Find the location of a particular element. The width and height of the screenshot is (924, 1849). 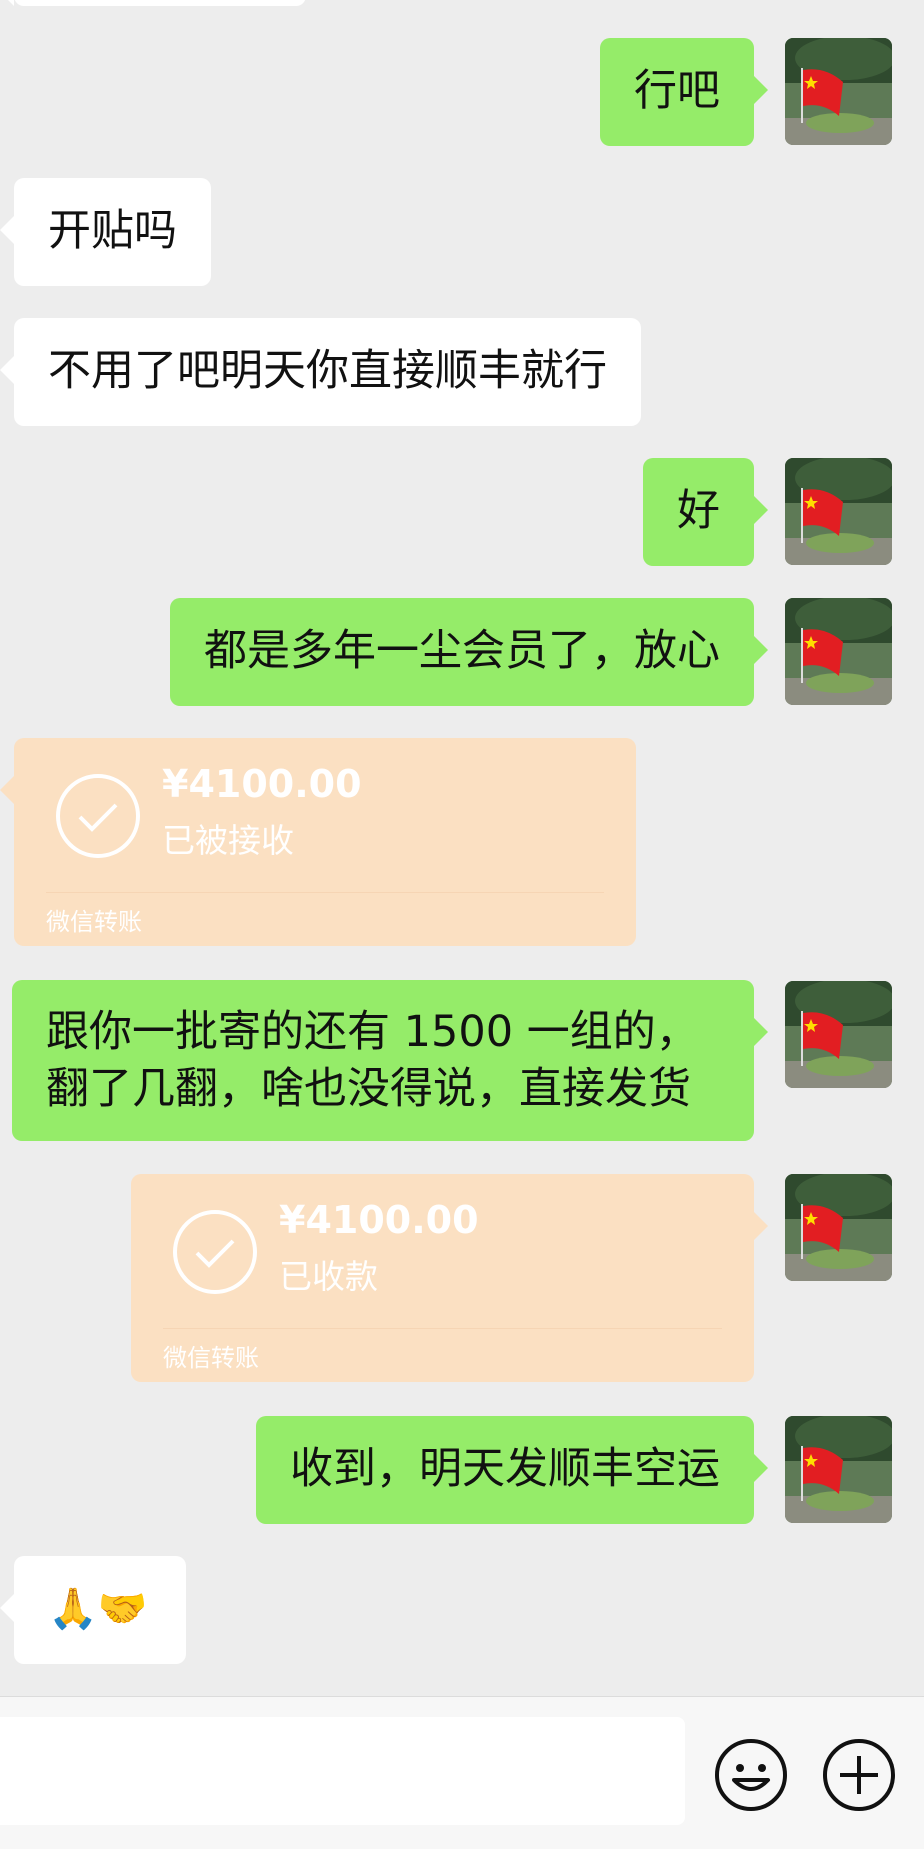

message-bubble-outgoing: 好 is located at coordinates (705, 512).